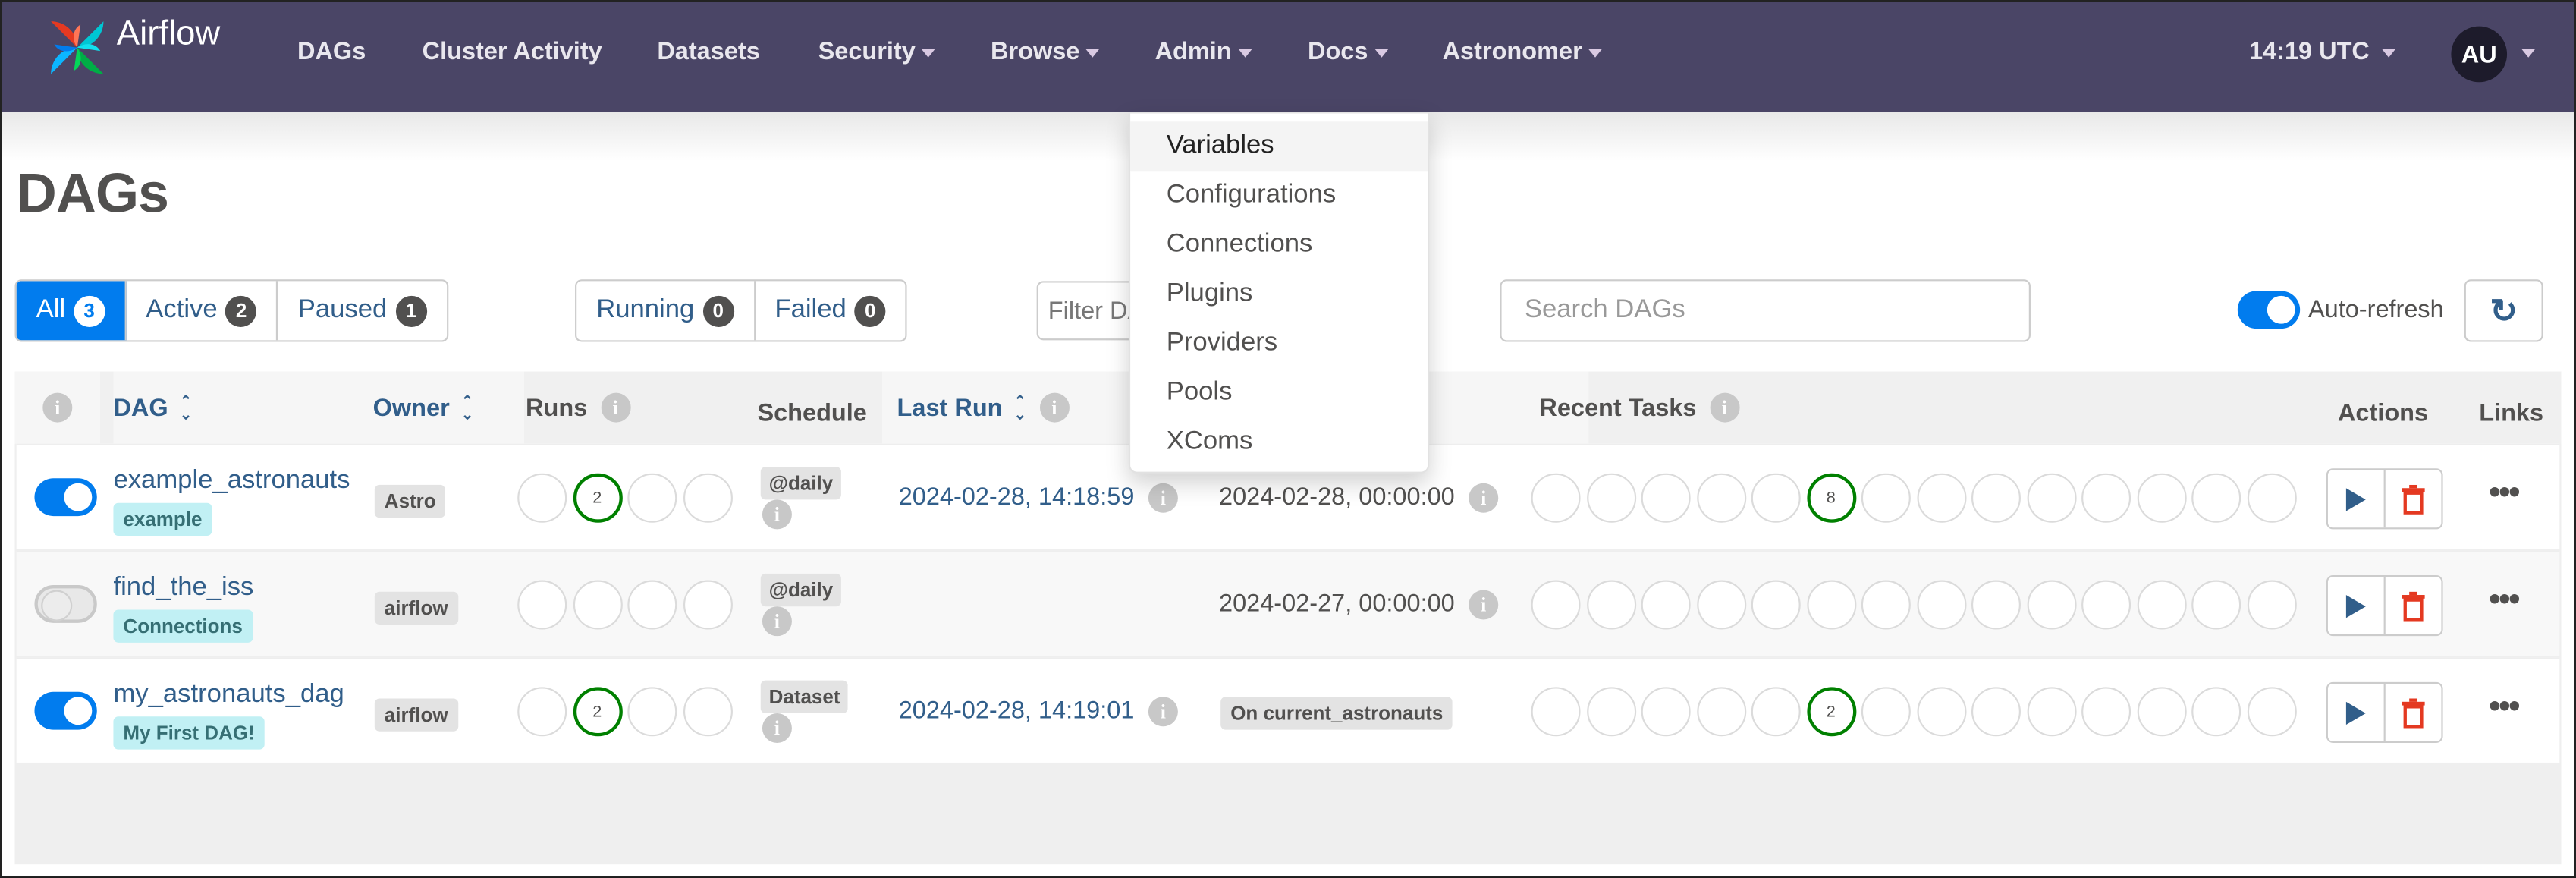 The width and height of the screenshot is (2576, 878). What do you see at coordinates (1045, 52) in the screenshot?
I see `nav-browse-menu: Browse` at bounding box center [1045, 52].